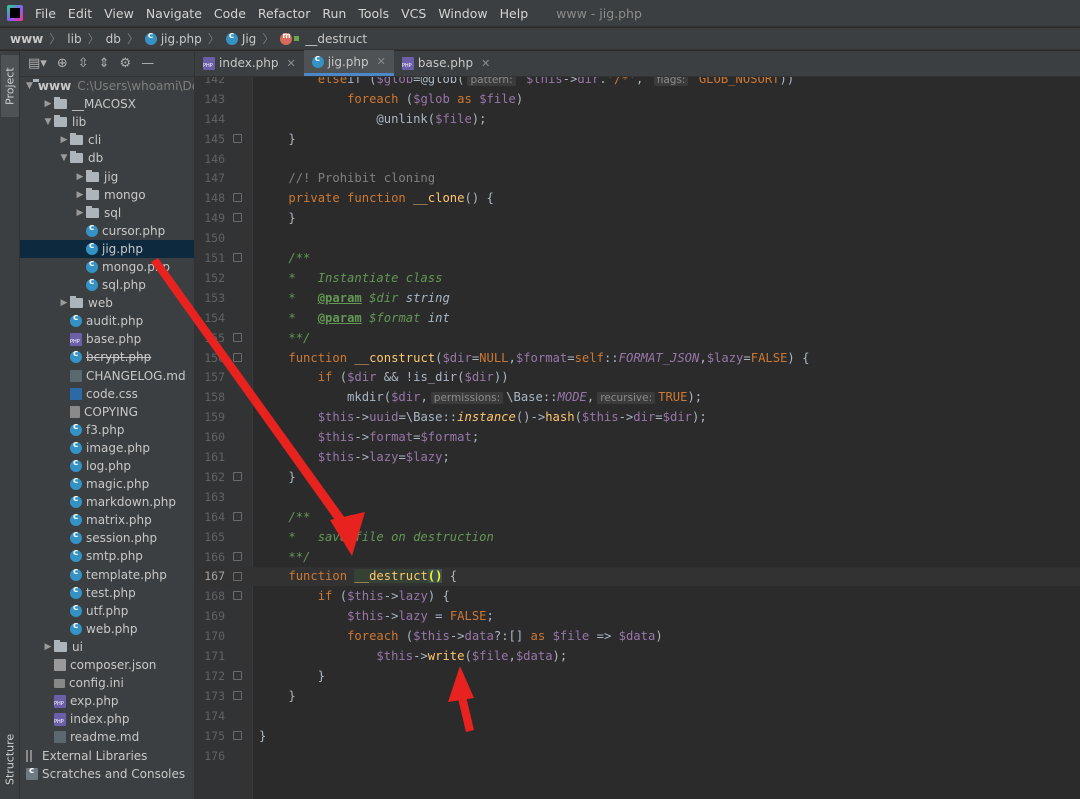 The image size is (1080, 799). What do you see at coordinates (637, 99) in the screenshot?
I see `code-line: 143 foreach ($glob as $file)` at bounding box center [637, 99].